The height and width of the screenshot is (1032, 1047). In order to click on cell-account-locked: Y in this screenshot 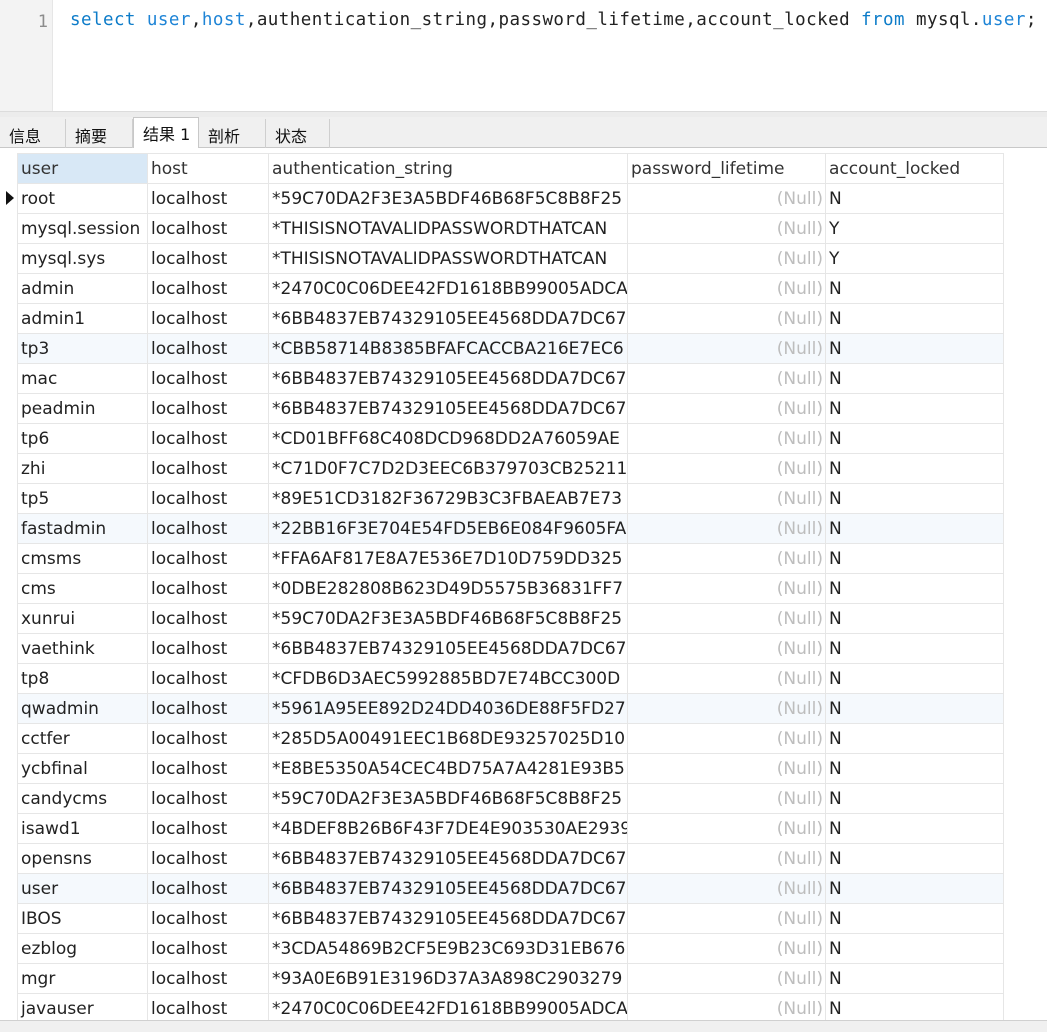, I will do `click(914, 228)`.